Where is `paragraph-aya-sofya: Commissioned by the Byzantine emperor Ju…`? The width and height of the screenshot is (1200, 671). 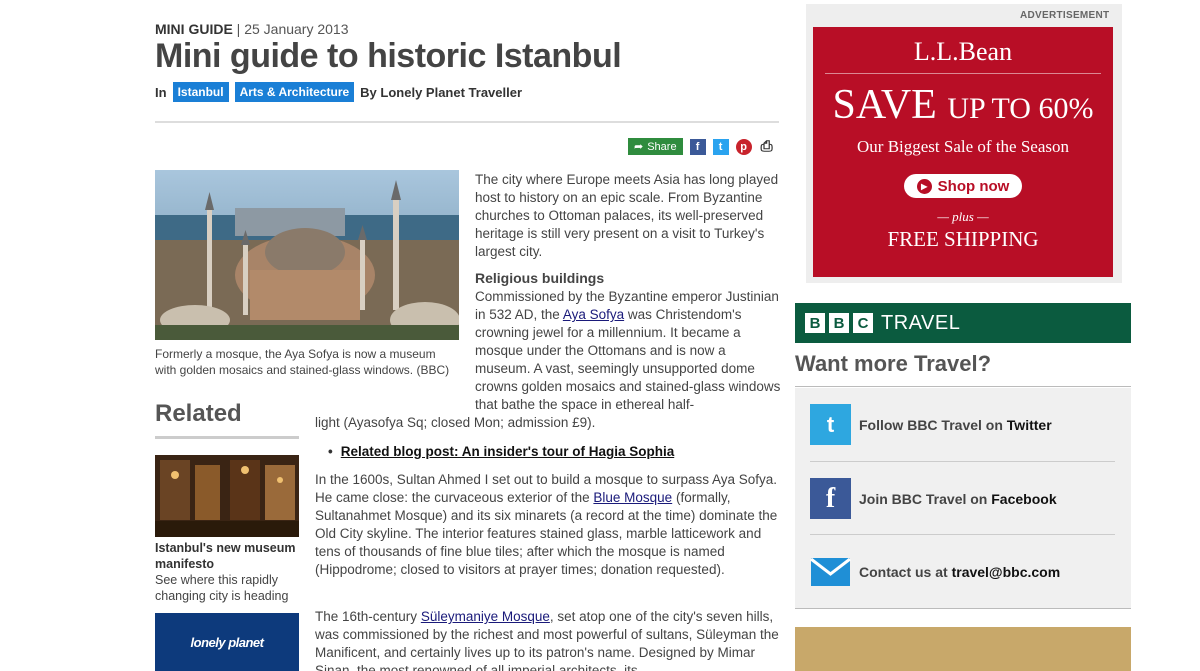 paragraph-aya-sofya: Commissioned by the Byzantine emperor Ju… is located at coordinates (629, 351).